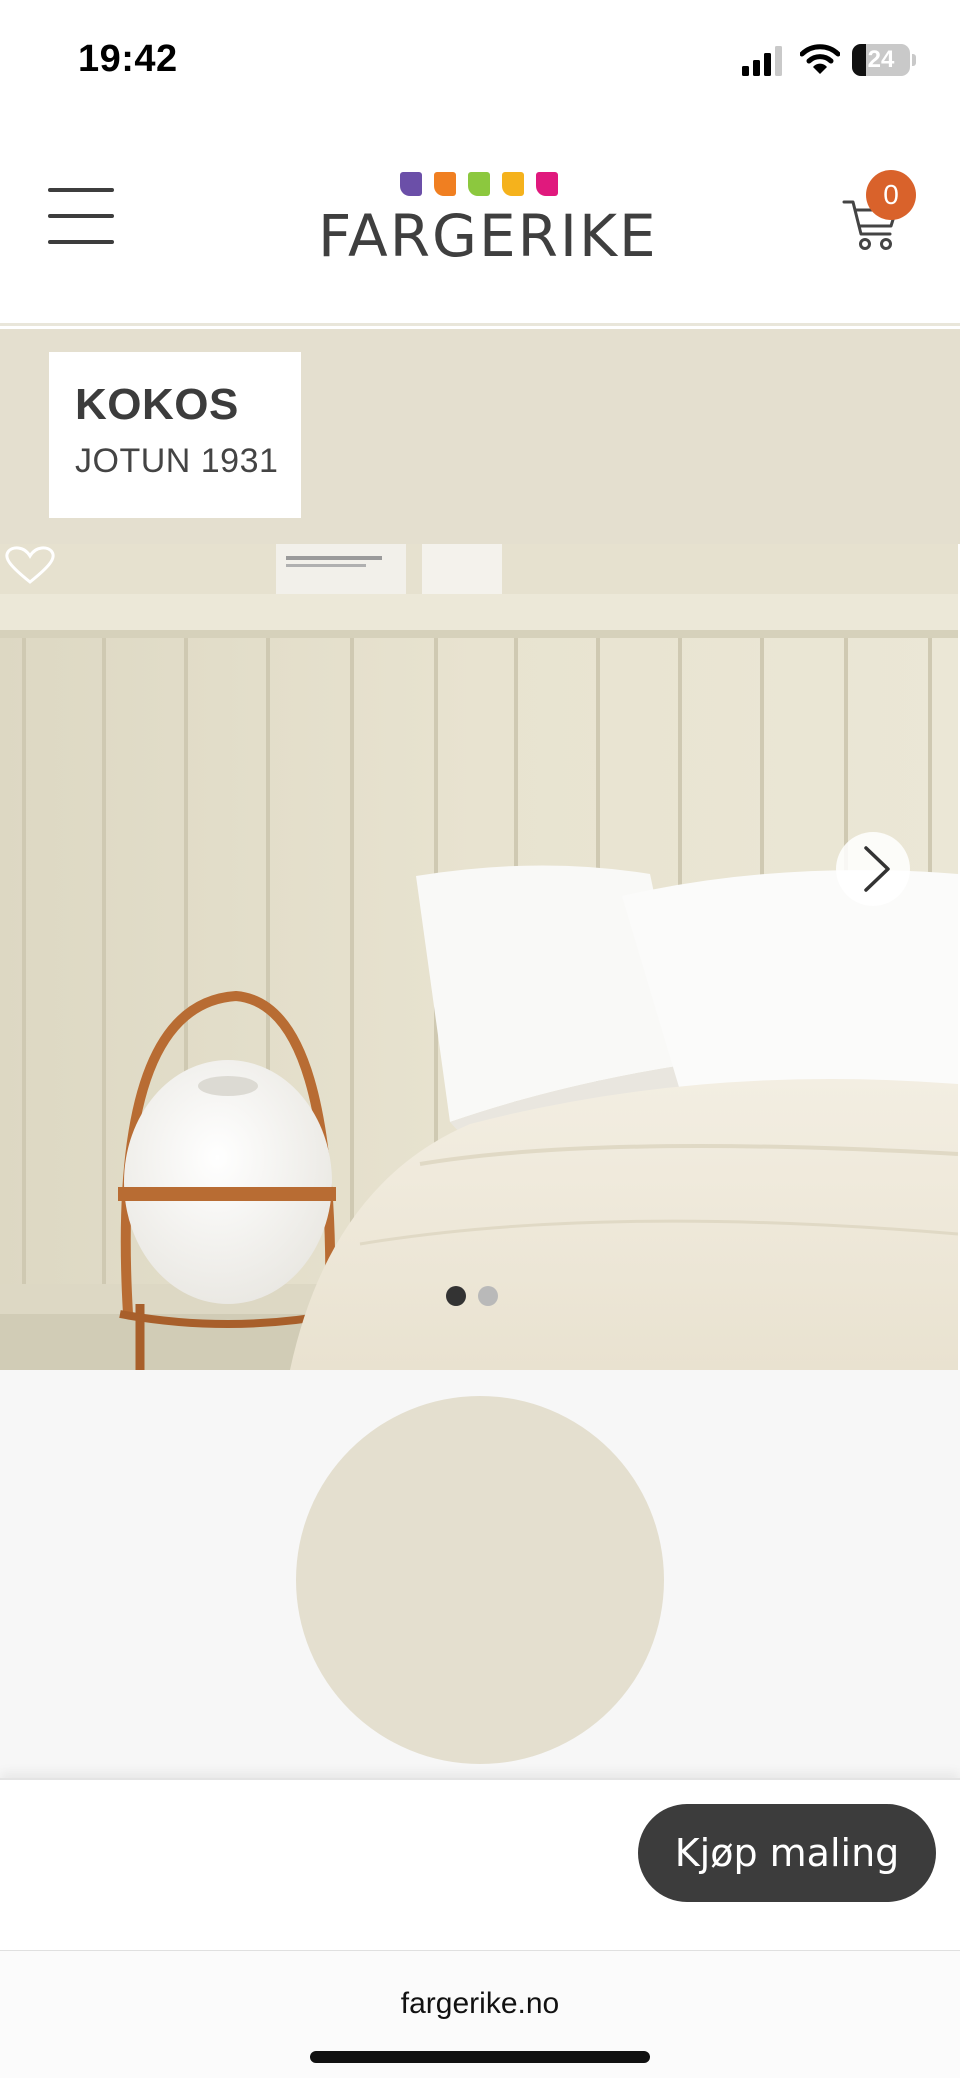 This screenshot has width=960, height=2078. I want to click on color-code: JOTUN 1931, so click(177, 461).